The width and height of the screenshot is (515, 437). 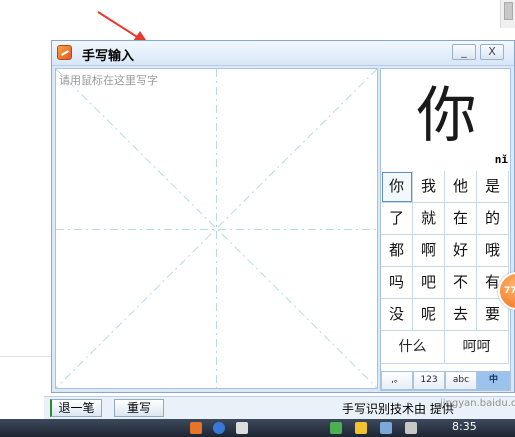 What do you see at coordinates (397, 219) in the screenshot?
I see `candidate-cell: 了` at bounding box center [397, 219].